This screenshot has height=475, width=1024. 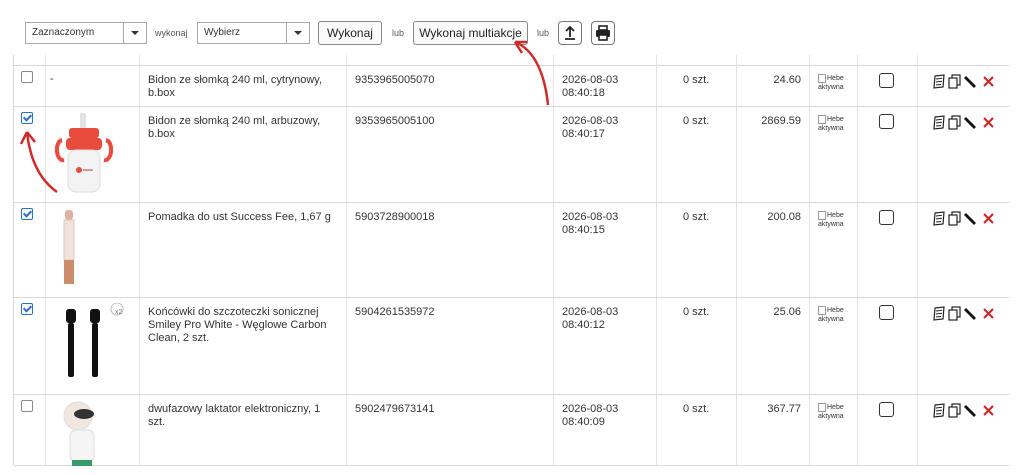 I want to click on product-time: 08:40:18, so click(x=583, y=93).